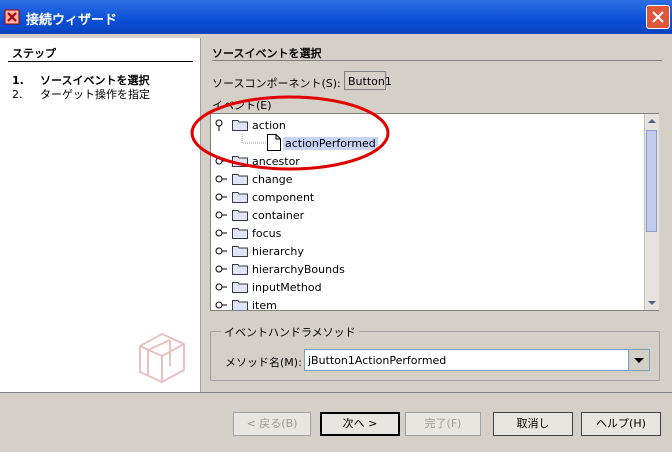 This screenshot has height=452, width=672. What do you see at coordinates (651, 181) in the screenshot?
I see `scrollbar-thumb` at bounding box center [651, 181].